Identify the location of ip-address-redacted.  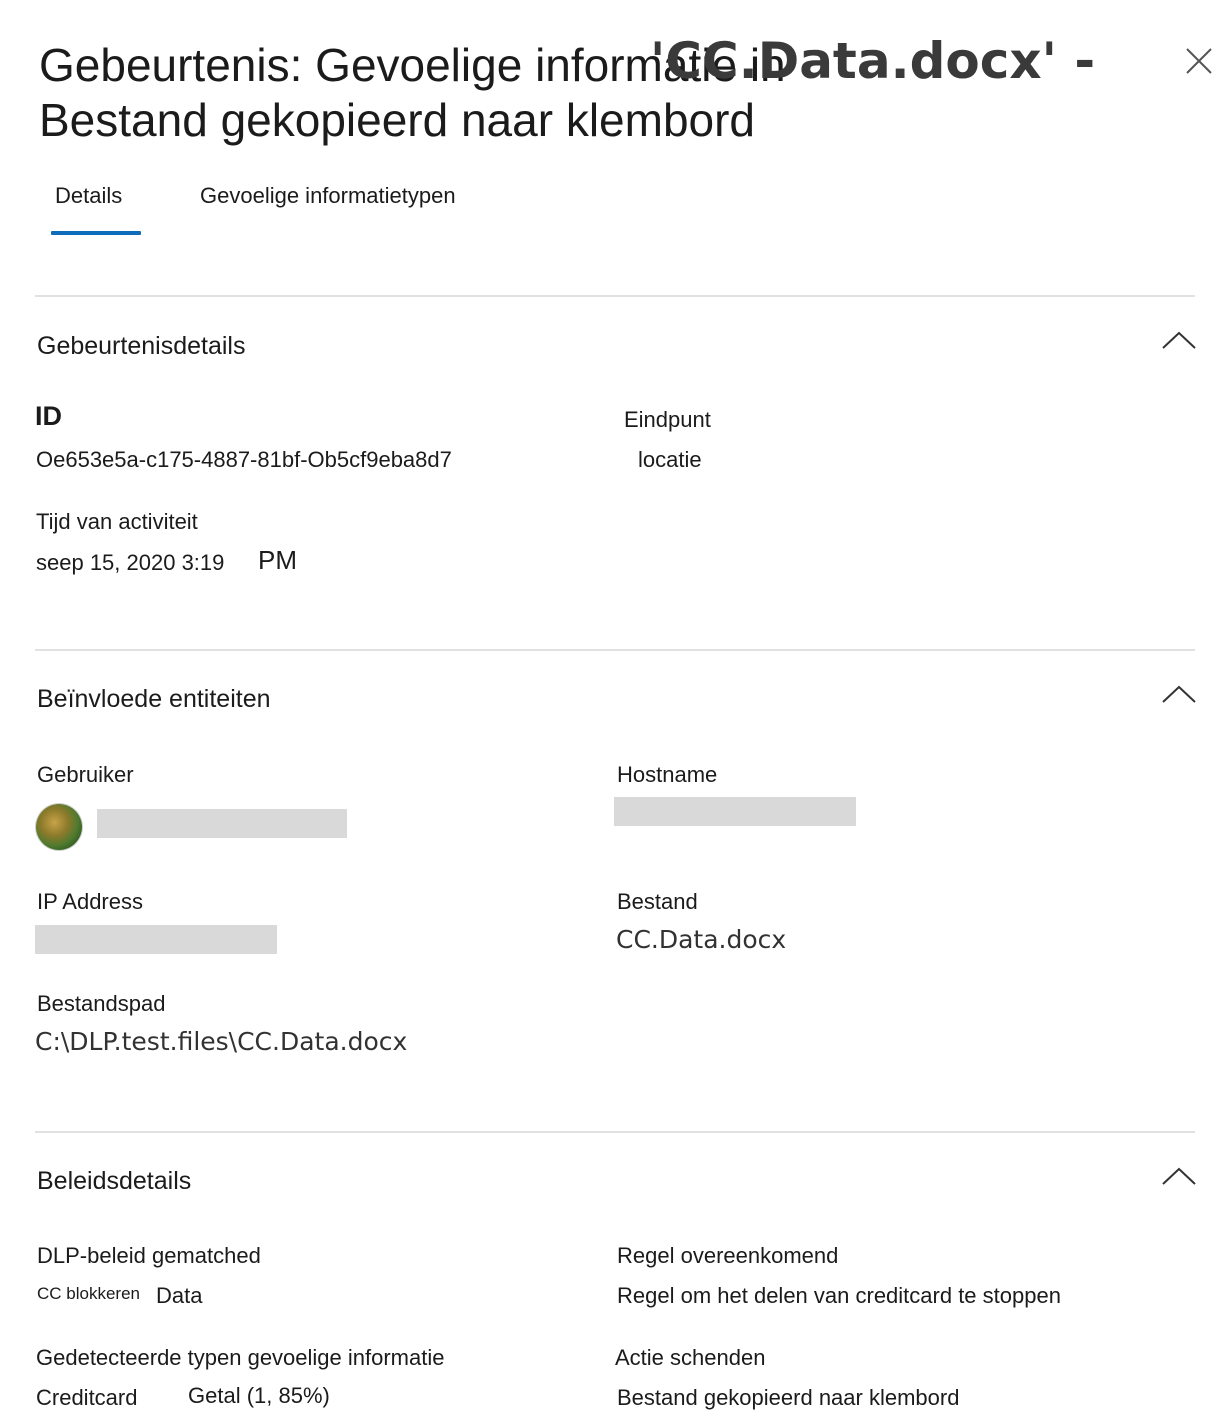
(156, 939).